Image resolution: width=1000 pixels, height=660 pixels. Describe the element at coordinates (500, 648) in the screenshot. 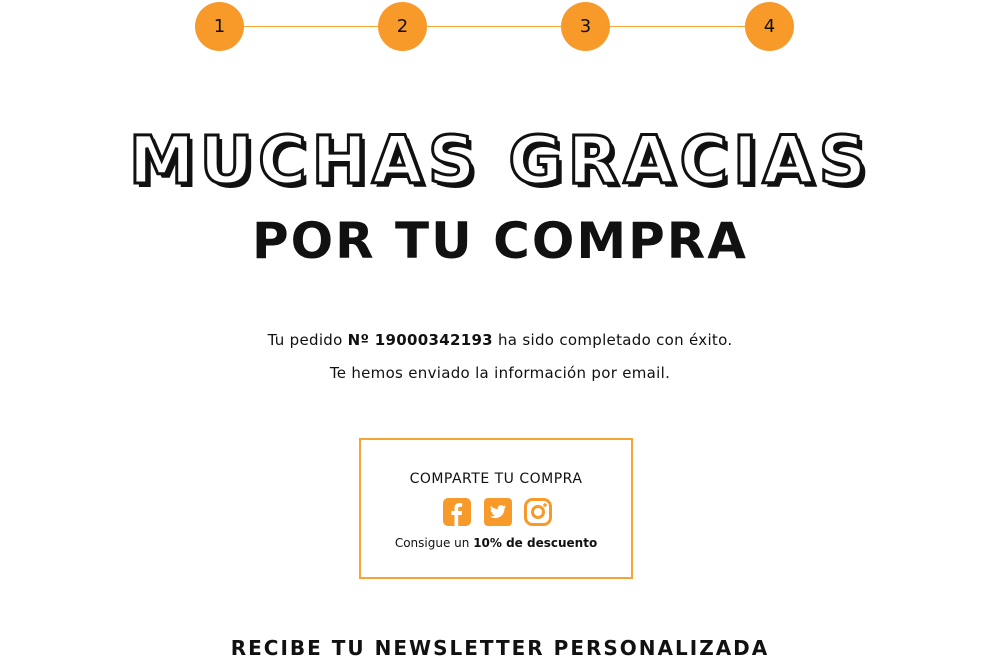

I see `newsletter-heading: RECIBE TU NEWSLETTER PERSONALIZADA` at that location.